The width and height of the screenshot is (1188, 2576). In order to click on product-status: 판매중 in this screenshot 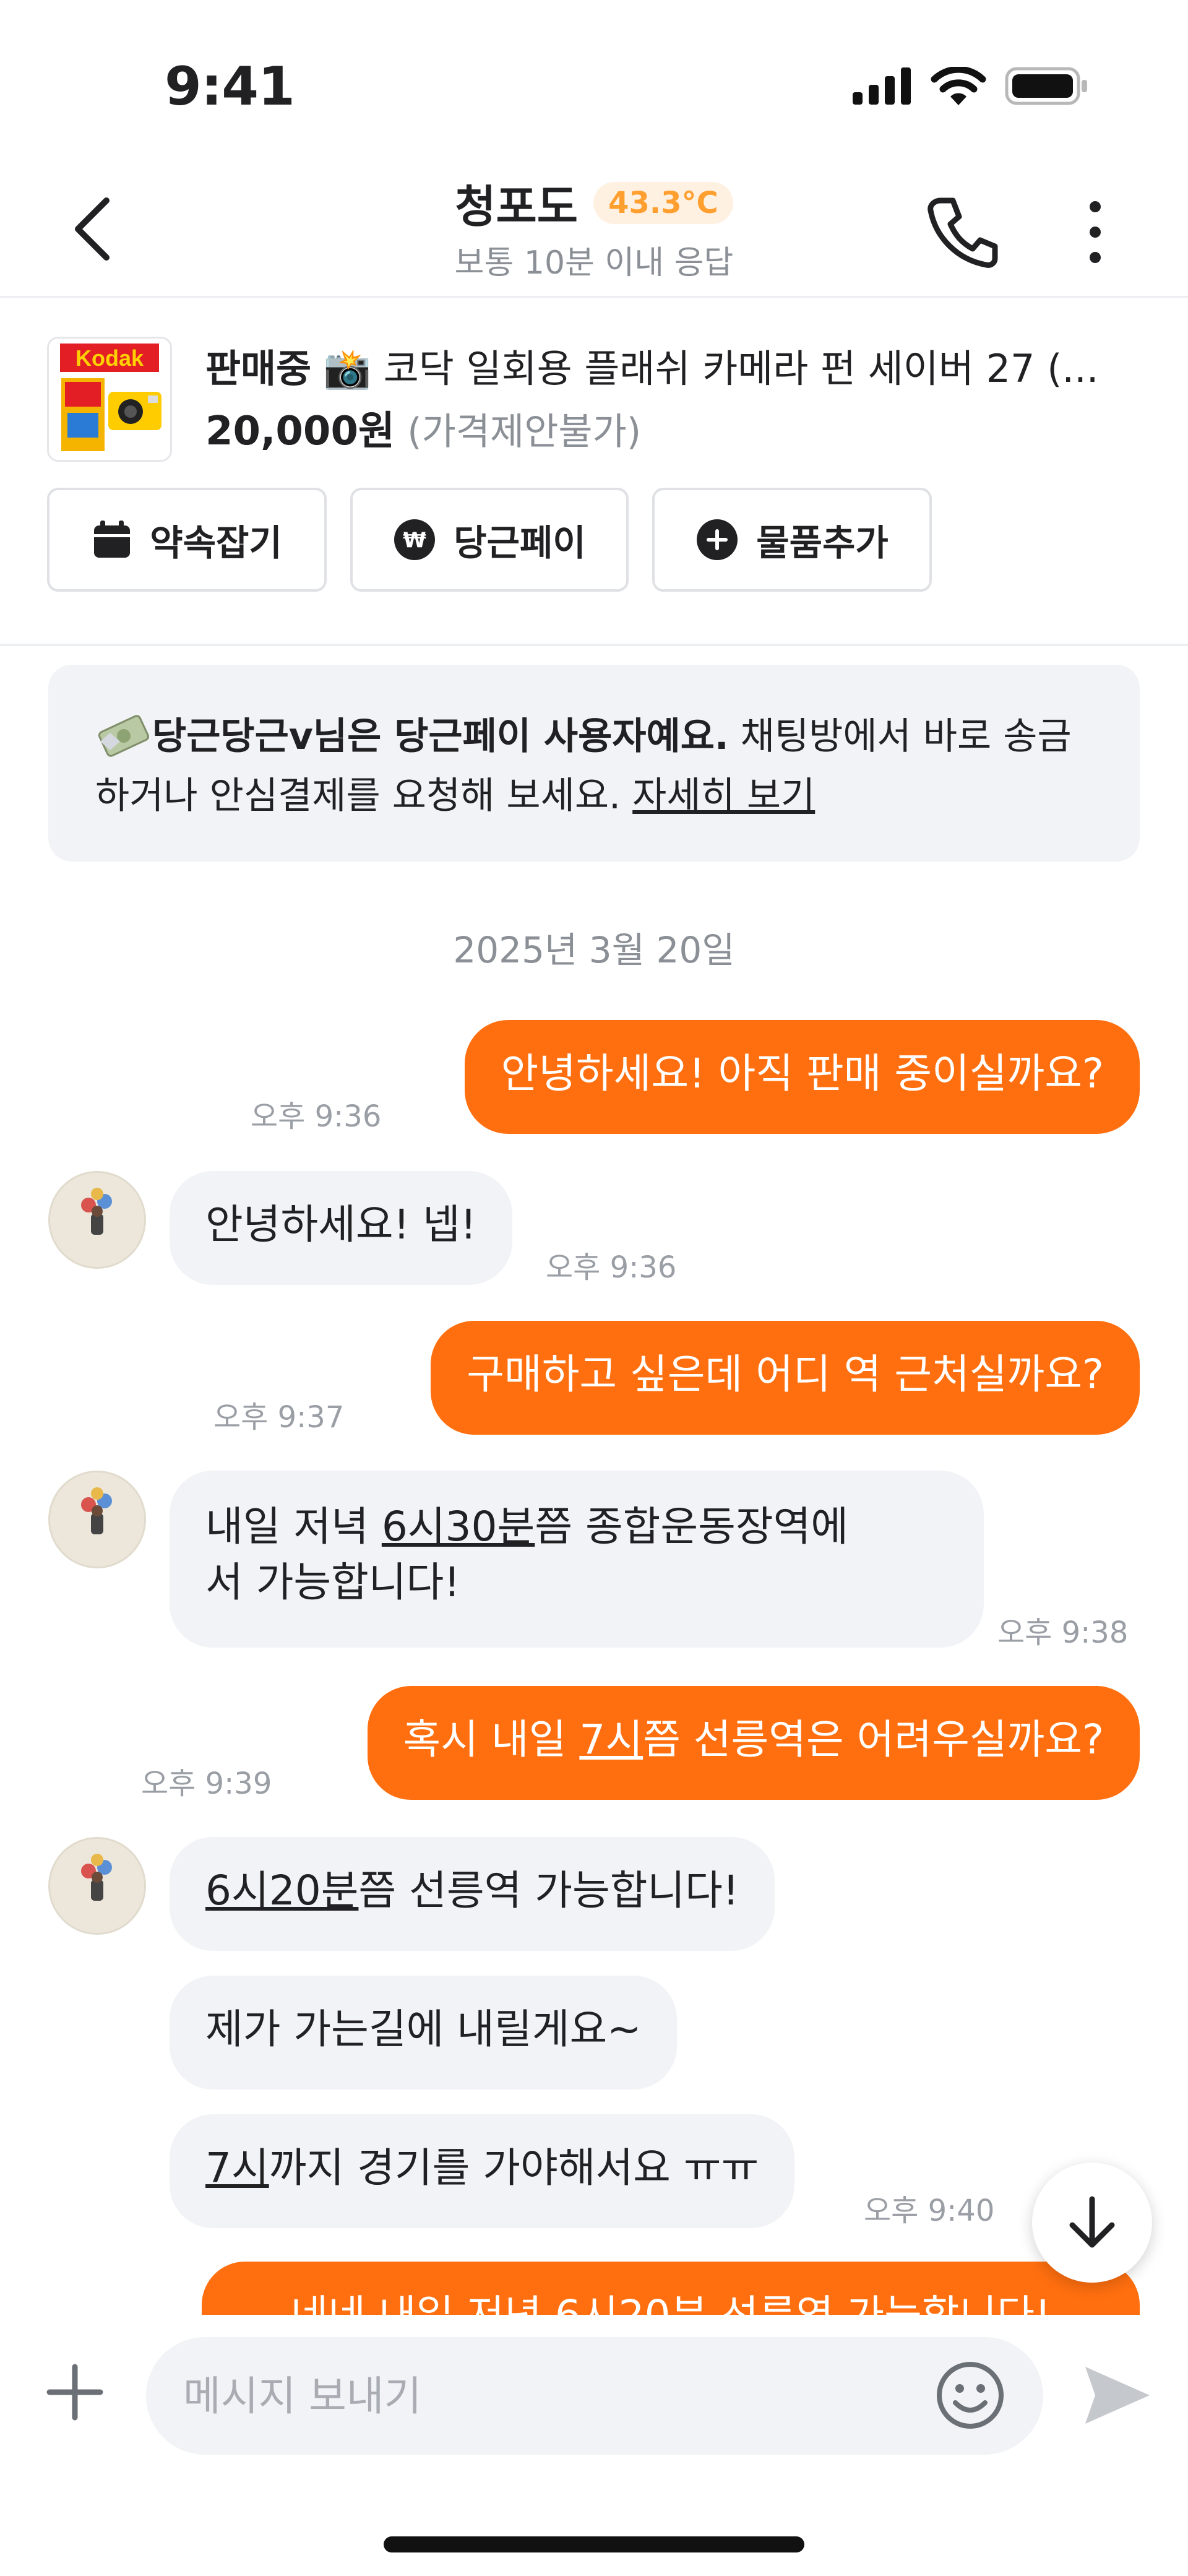, I will do `click(258, 368)`.